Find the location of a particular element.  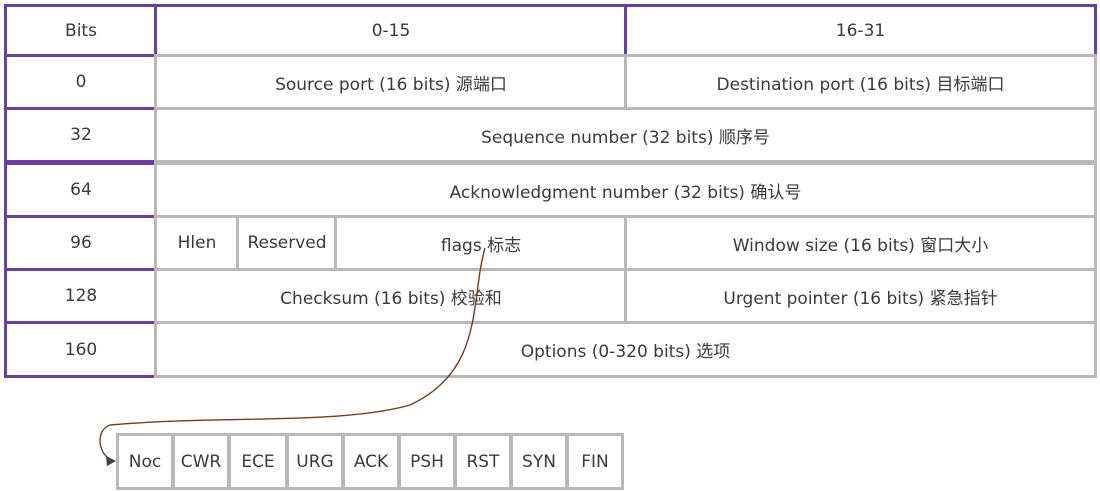

flag-ack: ACK is located at coordinates (371, 461).